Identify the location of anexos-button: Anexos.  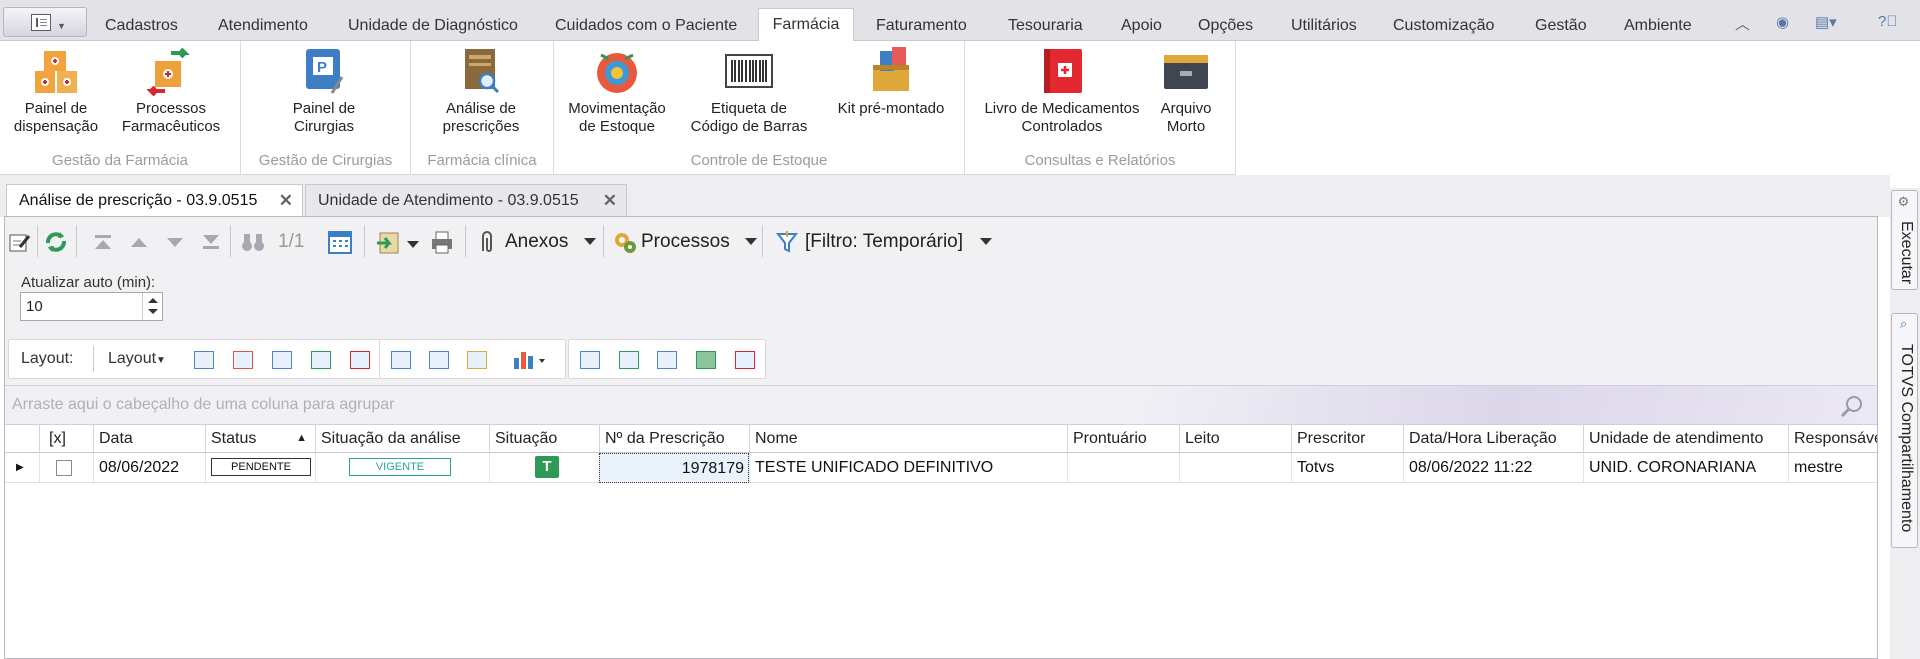
(550, 242).